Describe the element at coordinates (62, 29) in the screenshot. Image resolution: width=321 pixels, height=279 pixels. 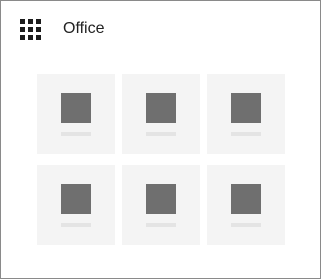
I see `launcher-header: Office` at that location.